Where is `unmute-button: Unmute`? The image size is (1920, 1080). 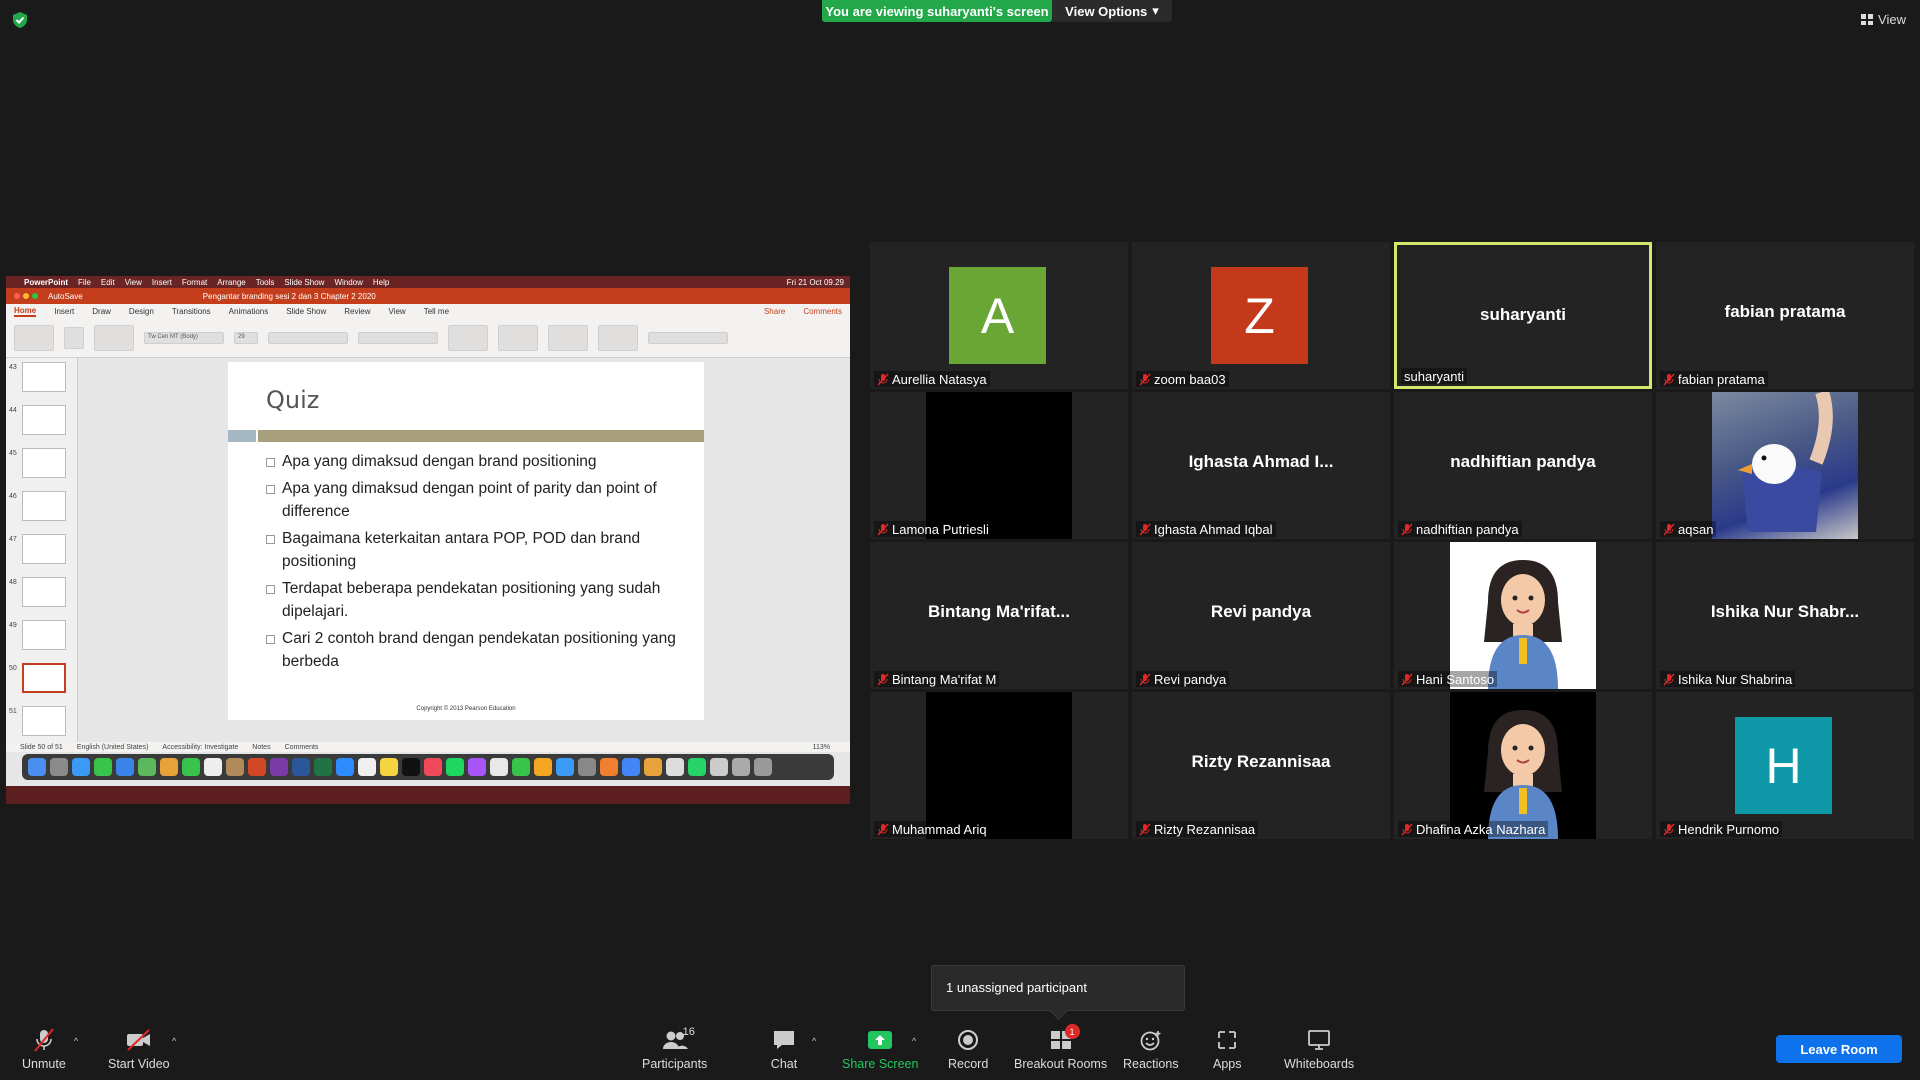 unmute-button: Unmute is located at coordinates (44, 1049).